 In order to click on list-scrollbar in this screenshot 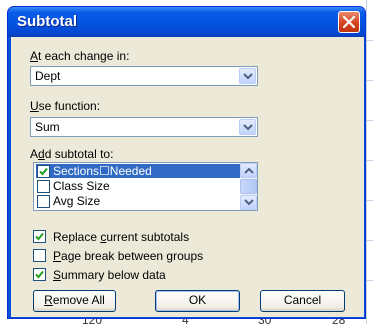, I will do `click(248, 186)`.